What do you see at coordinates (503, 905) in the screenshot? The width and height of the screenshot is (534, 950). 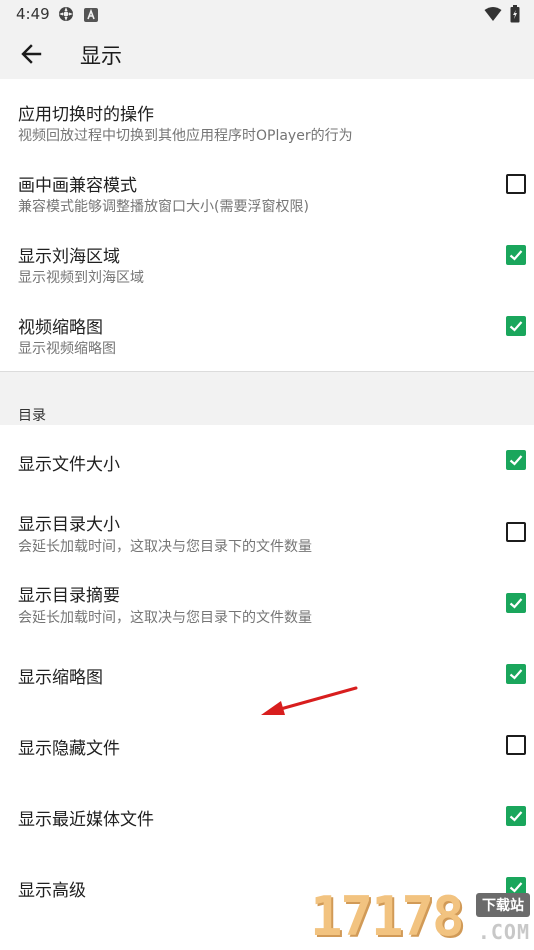 I see `watermark-badge: 下载站` at bounding box center [503, 905].